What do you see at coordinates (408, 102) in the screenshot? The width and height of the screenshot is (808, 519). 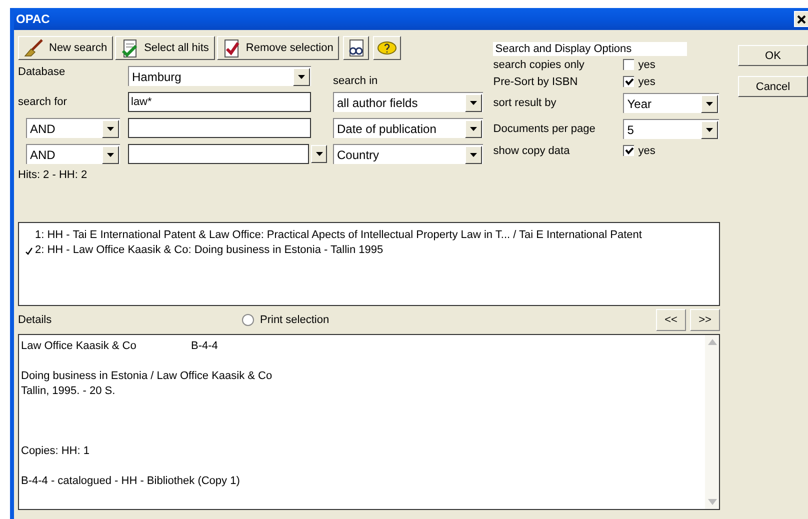 I see `dropdown: all author fields` at bounding box center [408, 102].